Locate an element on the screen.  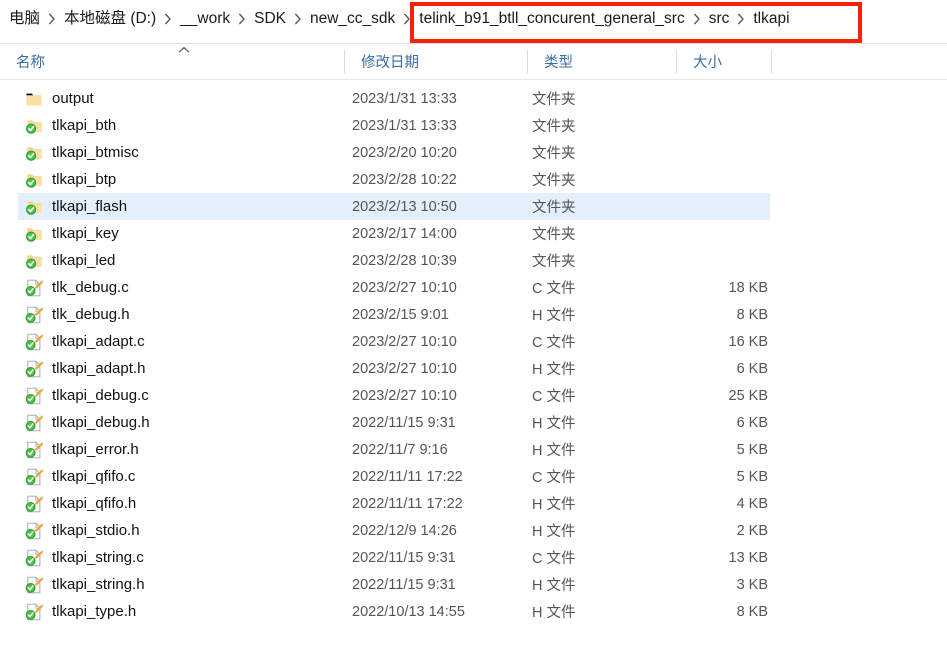
file-list-row: tlkapi_debug.h 2022/11/15 9:31 H 文件 6 KB is located at coordinates (473, 422).